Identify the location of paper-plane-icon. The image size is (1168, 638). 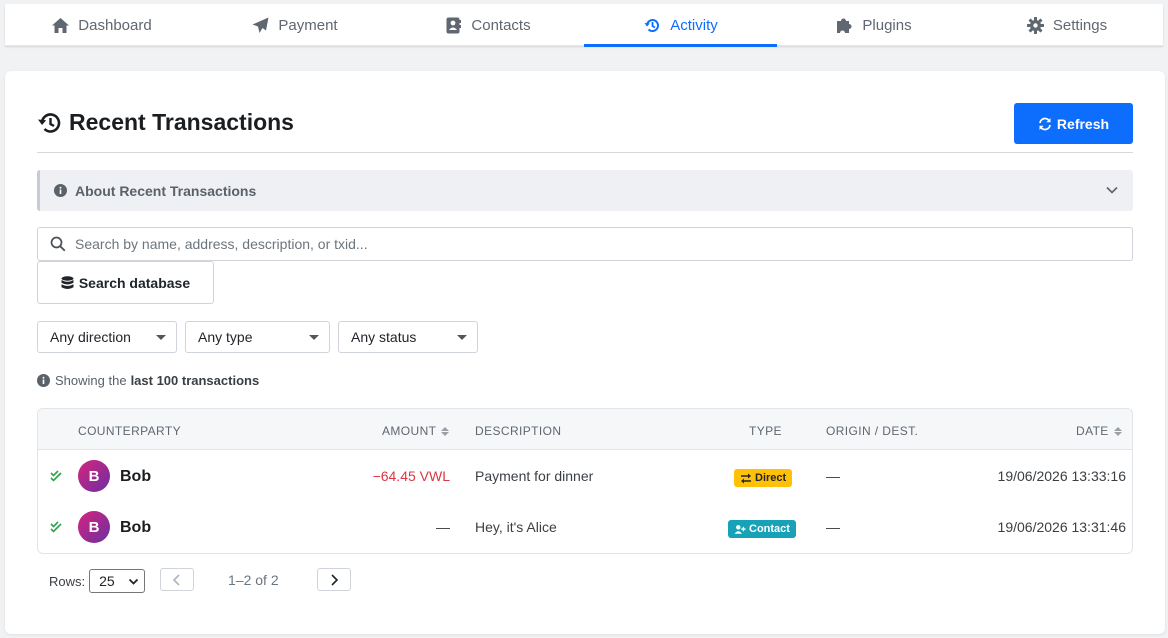
(260, 25).